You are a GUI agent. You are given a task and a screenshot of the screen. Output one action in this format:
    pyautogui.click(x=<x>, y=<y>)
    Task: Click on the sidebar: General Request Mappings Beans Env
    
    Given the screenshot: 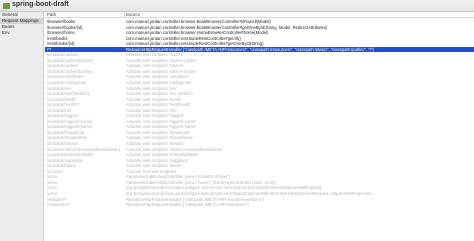 What is the action you would take?
    pyautogui.click(x=22, y=126)
    